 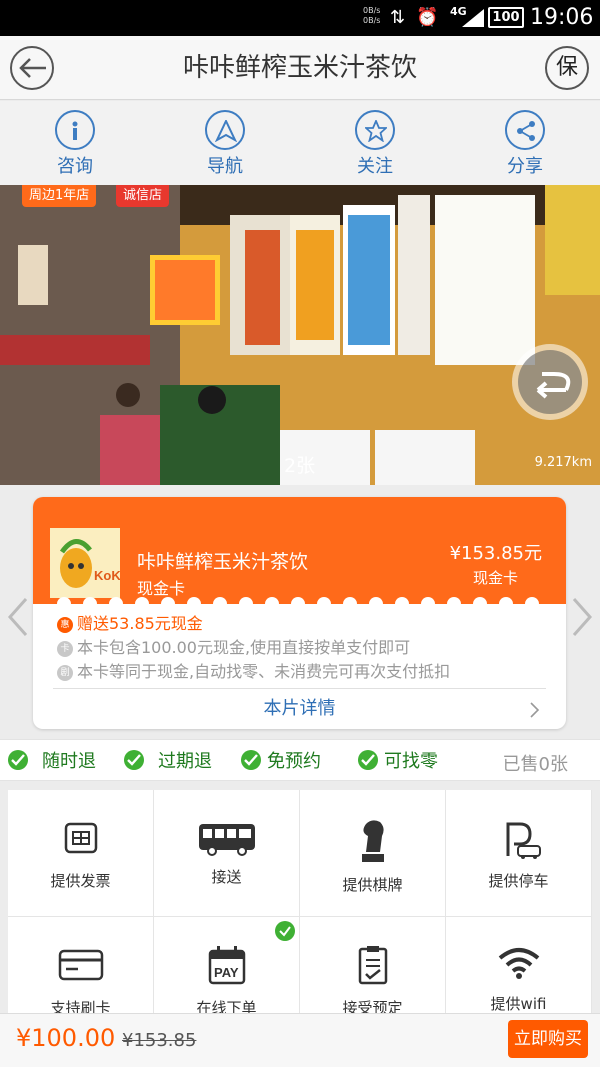 What do you see at coordinates (66, 1038) in the screenshot?
I see `sale-price: ¥100.00` at bounding box center [66, 1038].